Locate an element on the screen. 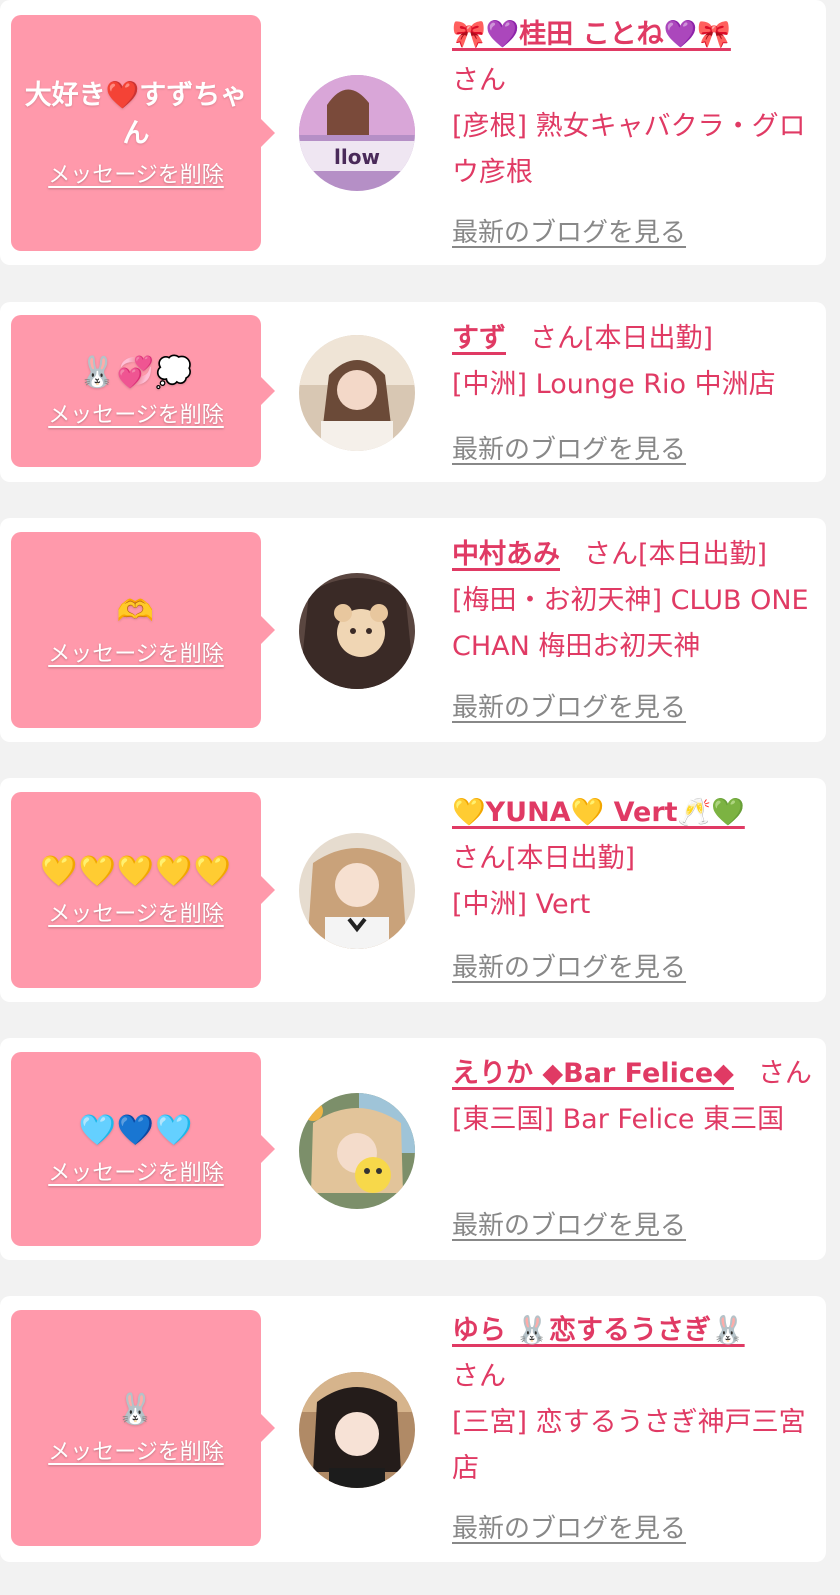 The image size is (840, 1595). cast-info: 💛YUNA💛 Vert🥂💚 さん[本日出勤] [中洲] Vert is located at coordinates (633, 859).